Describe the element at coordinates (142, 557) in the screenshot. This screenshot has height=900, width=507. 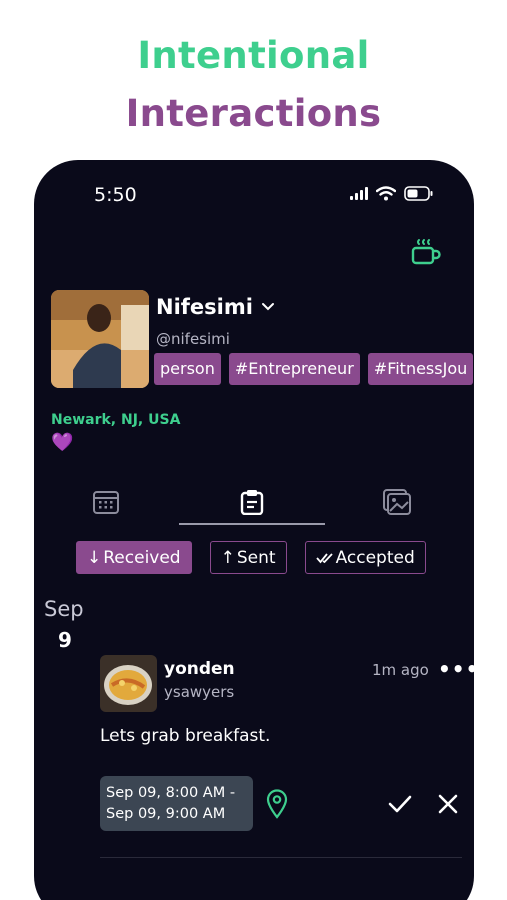
I see `filter-received-label: Received` at that location.